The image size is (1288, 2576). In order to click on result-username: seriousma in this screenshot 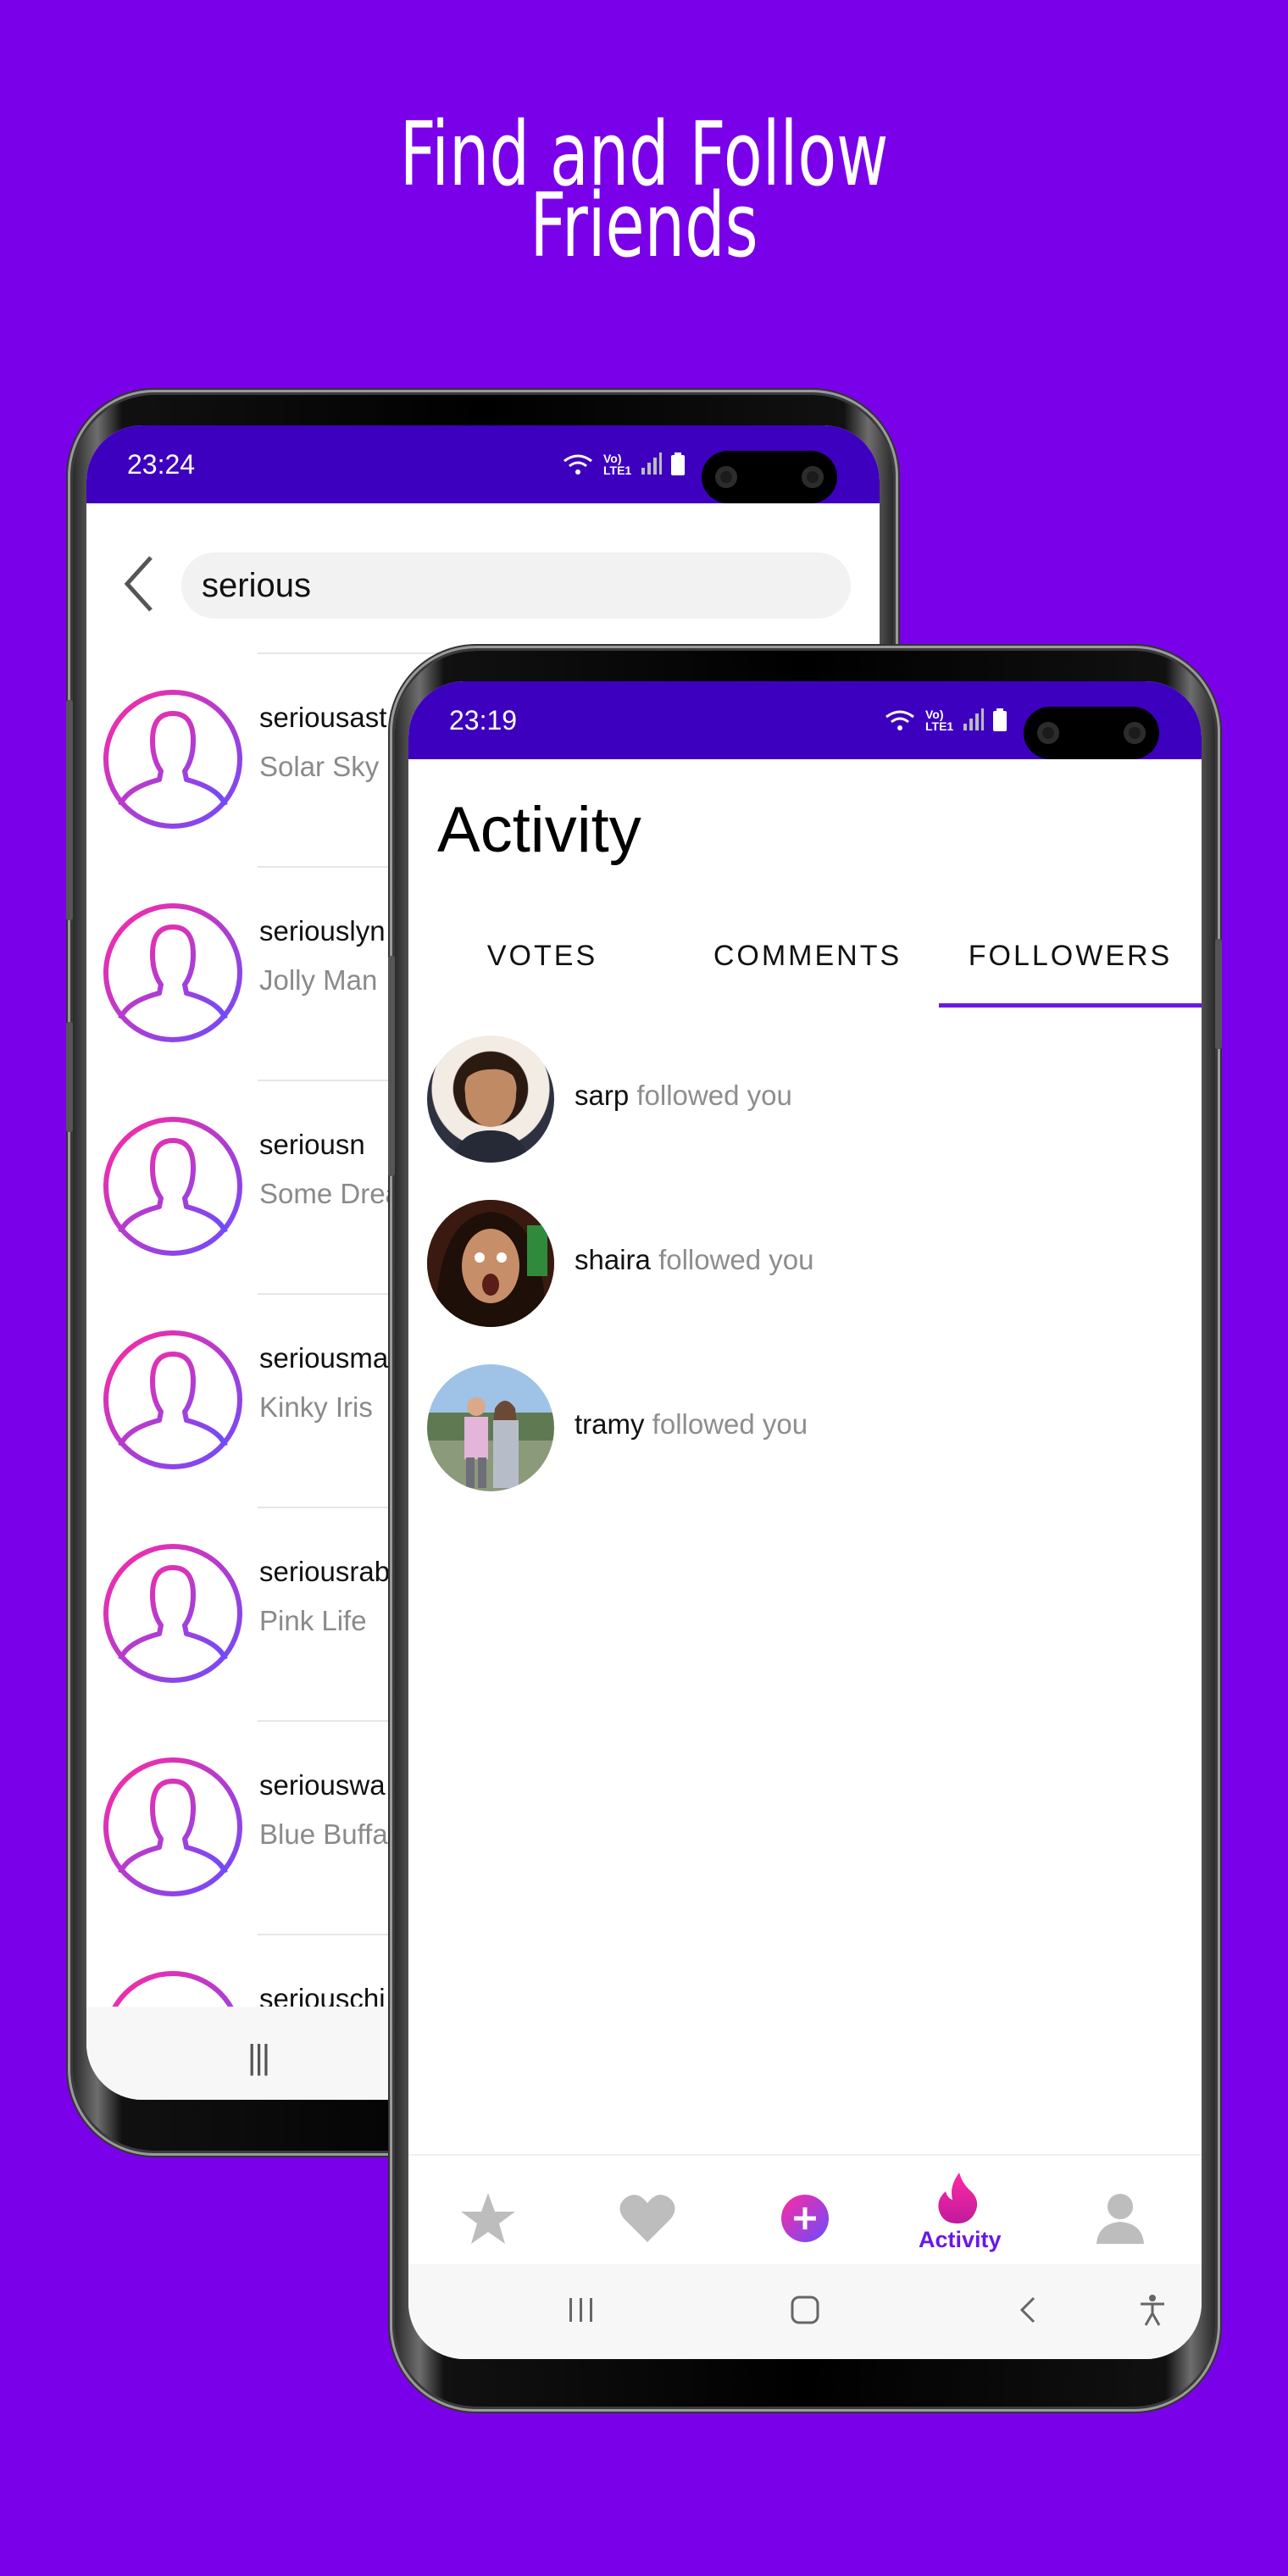, I will do `click(324, 1358)`.